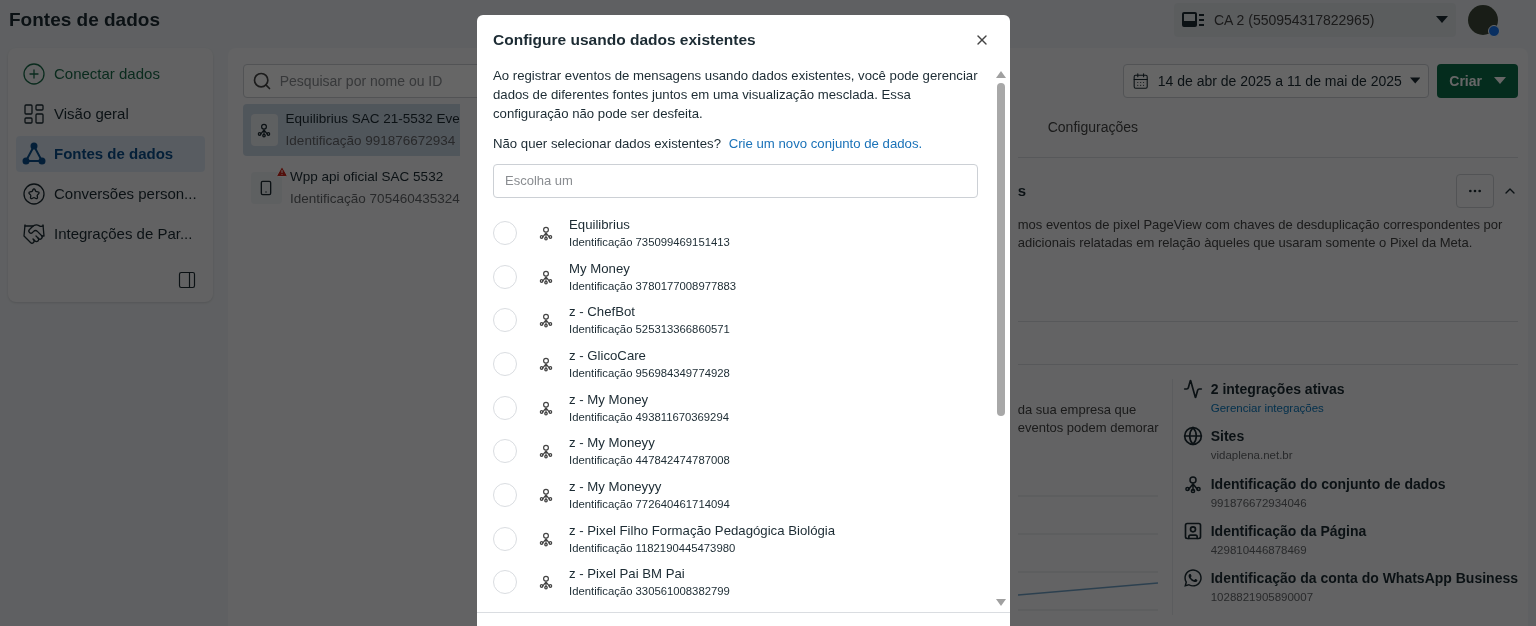 Image resolution: width=1536 pixels, height=626 pixels. Describe the element at coordinates (649, 373) in the screenshot. I see `option-id: Identificação 956984349774928` at that location.